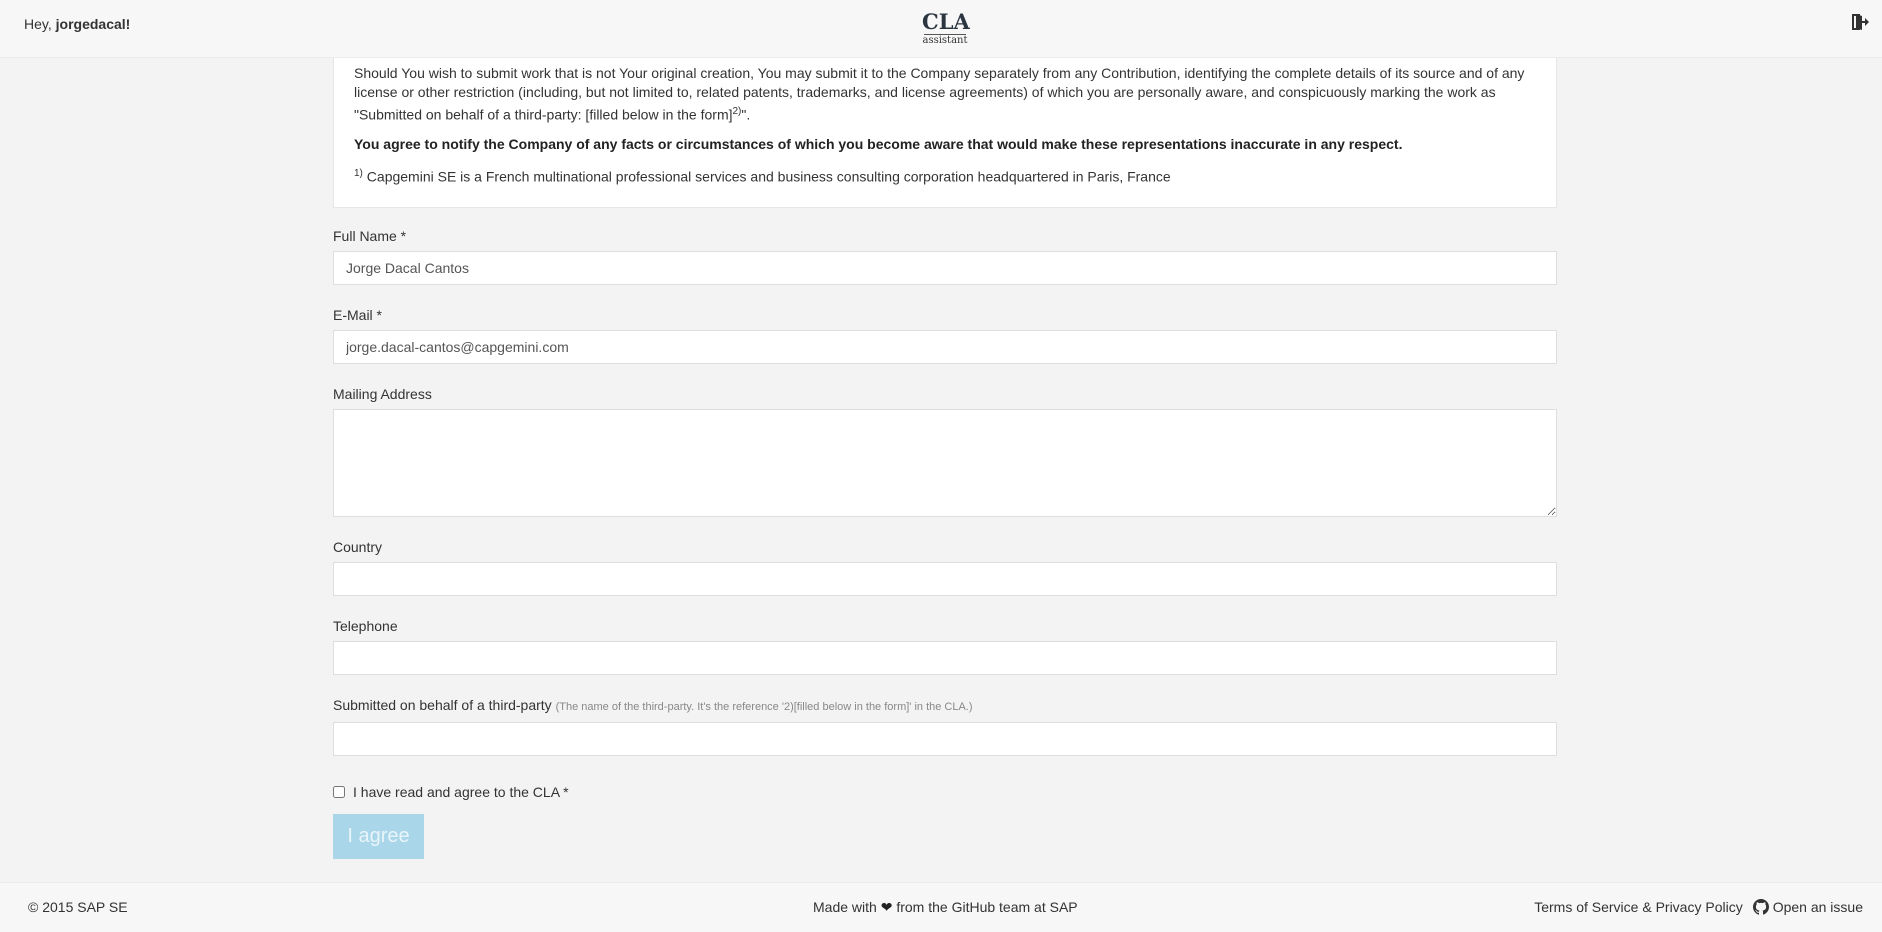 The height and width of the screenshot is (932, 1882). What do you see at coordinates (370, 236) in the screenshot?
I see `full-name-label: Full Name *` at bounding box center [370, 236].